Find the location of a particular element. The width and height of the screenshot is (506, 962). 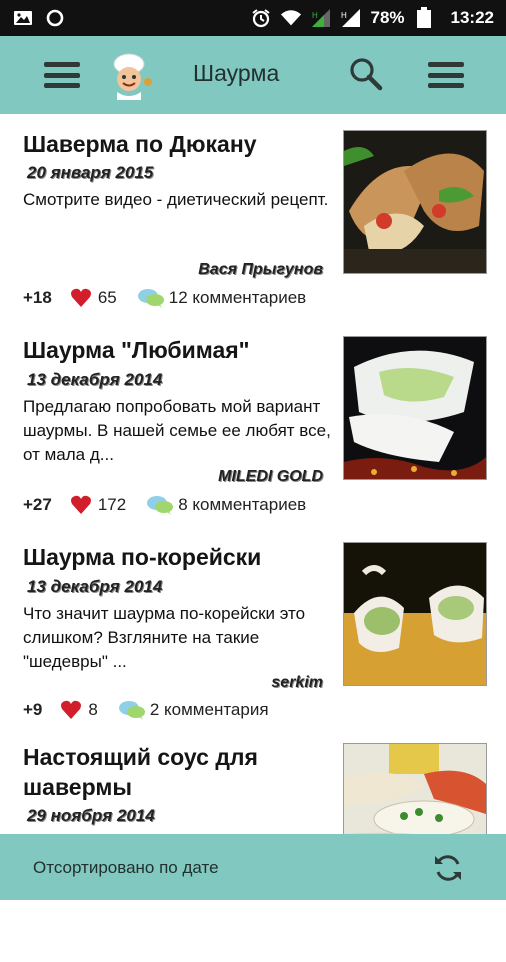

app-bar: Шаурма is located at coordinates (253, 75).